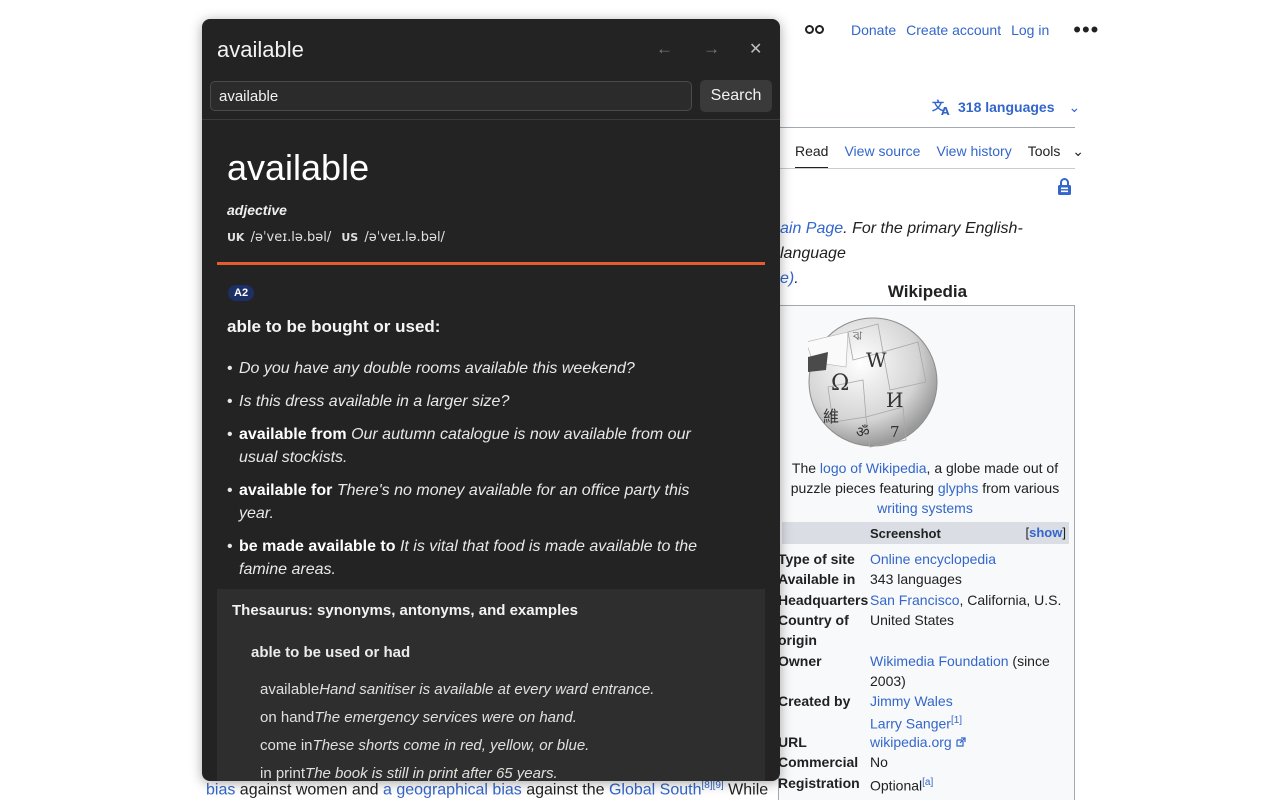 This screenshot has height=800, width=1280. Describe the element at coordinates (331, 652) in the screenshot. I see `thesaurus-subheading: able to be used or had` at that location.